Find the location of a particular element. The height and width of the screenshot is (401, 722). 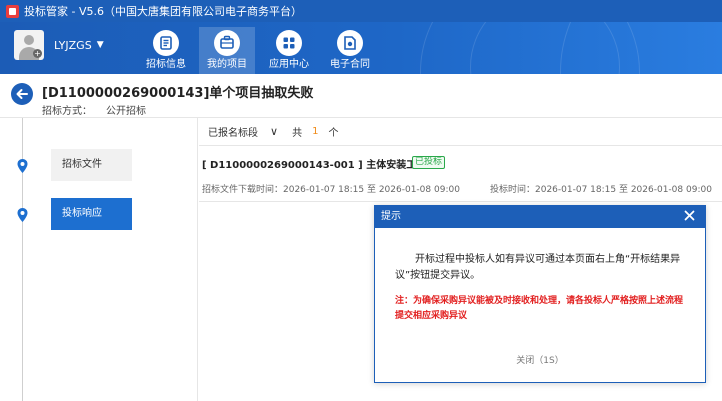

nav-my-projects: 我的项目 is located at coordinates (227, 50).